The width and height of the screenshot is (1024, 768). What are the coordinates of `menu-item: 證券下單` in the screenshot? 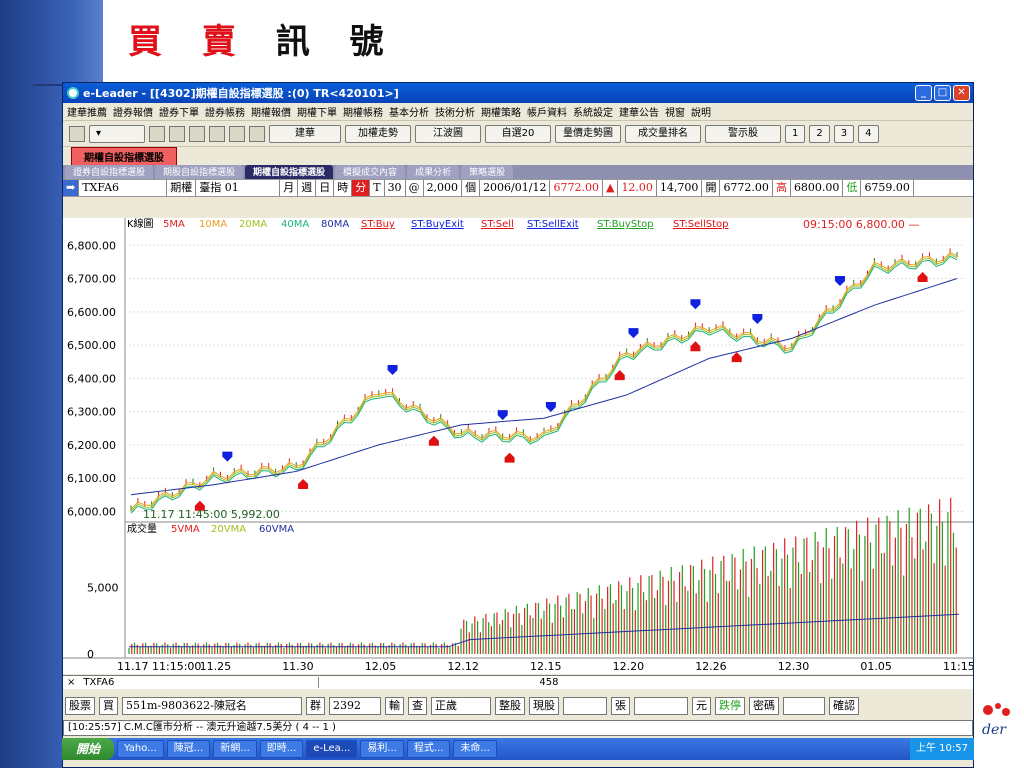 It's located at (179, 111).